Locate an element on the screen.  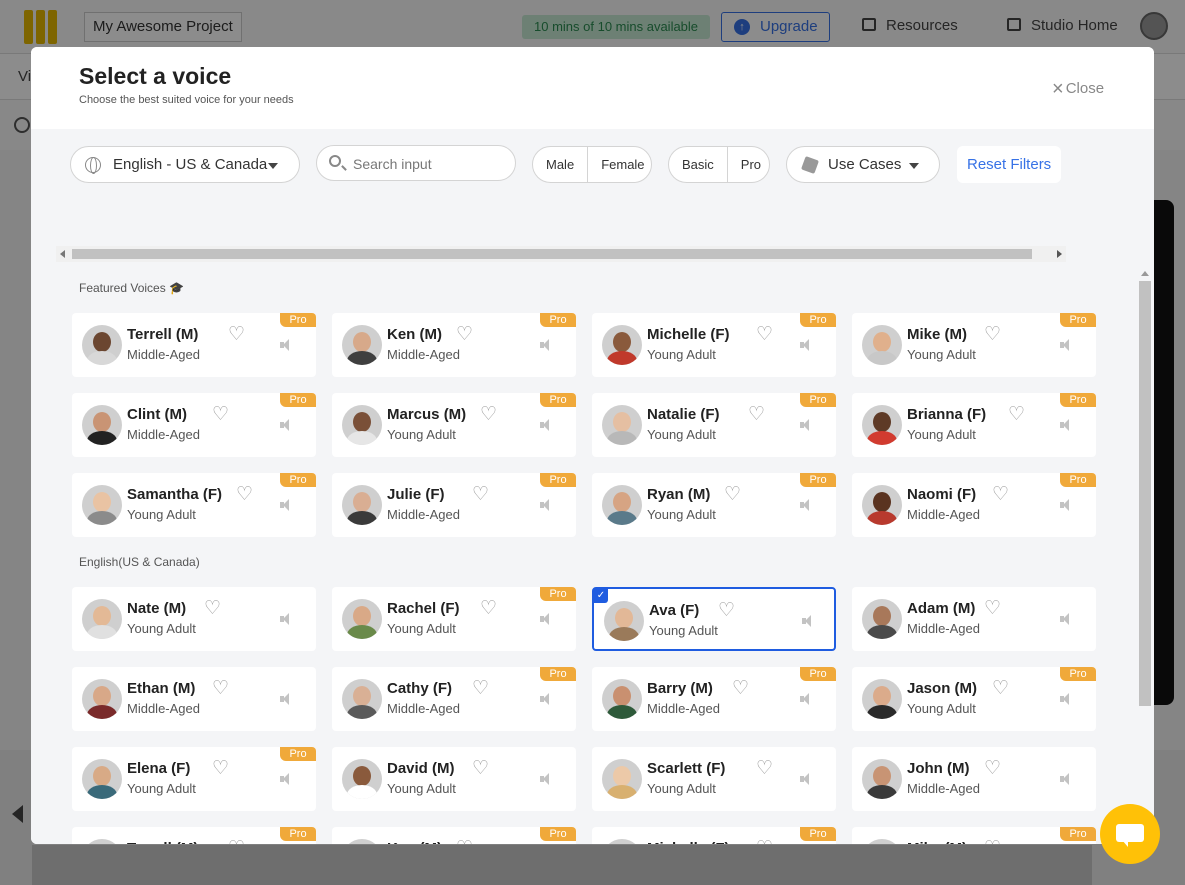
voice-card: John (M) Middle-Aged ♡ is located at coordinates (974, 779).